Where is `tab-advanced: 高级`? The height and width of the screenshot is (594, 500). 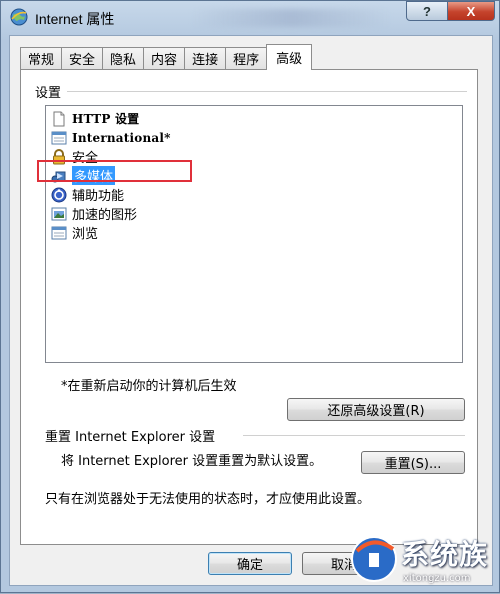 tab-advanced: 高级 is located at coordinates (289, 57).